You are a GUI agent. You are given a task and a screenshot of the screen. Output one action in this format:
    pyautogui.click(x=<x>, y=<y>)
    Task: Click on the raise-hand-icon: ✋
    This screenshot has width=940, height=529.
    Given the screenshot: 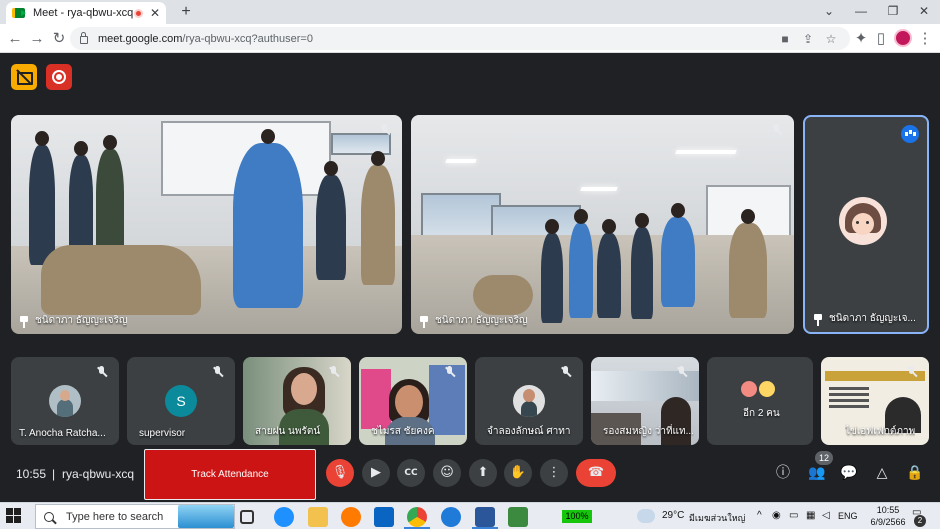 What is the action you would take?
    pyautogui.click(x=518, y=473)
    